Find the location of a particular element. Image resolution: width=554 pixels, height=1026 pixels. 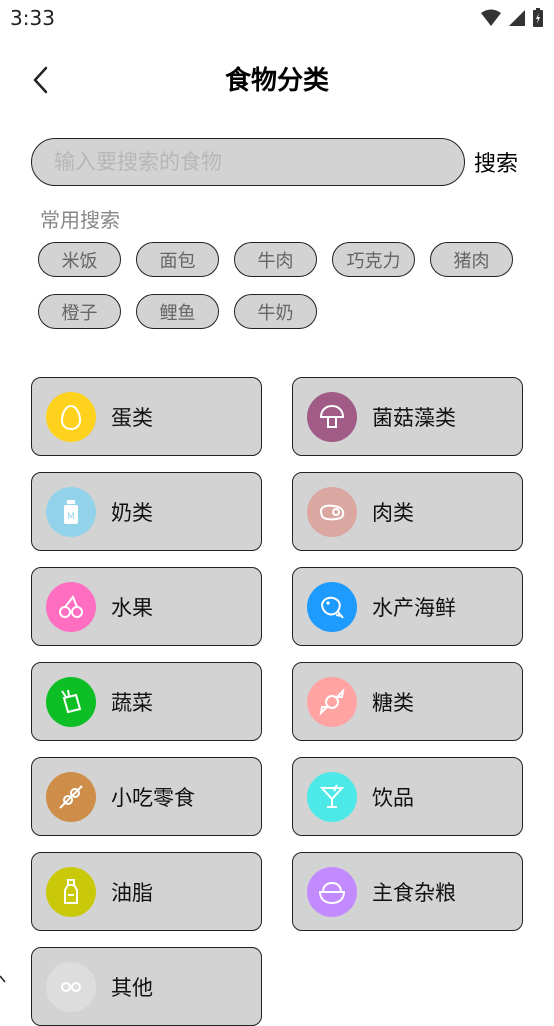

milk-bottle-icon: M is located at coordinates (71, 511).